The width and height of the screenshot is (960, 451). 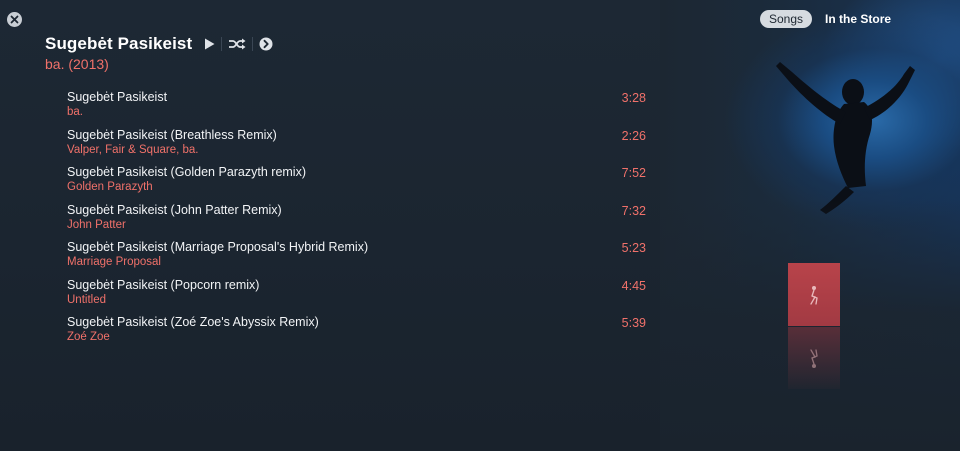 I want to click on track-title: Sugebėt Pasikeist, so click(x=117, y=97).